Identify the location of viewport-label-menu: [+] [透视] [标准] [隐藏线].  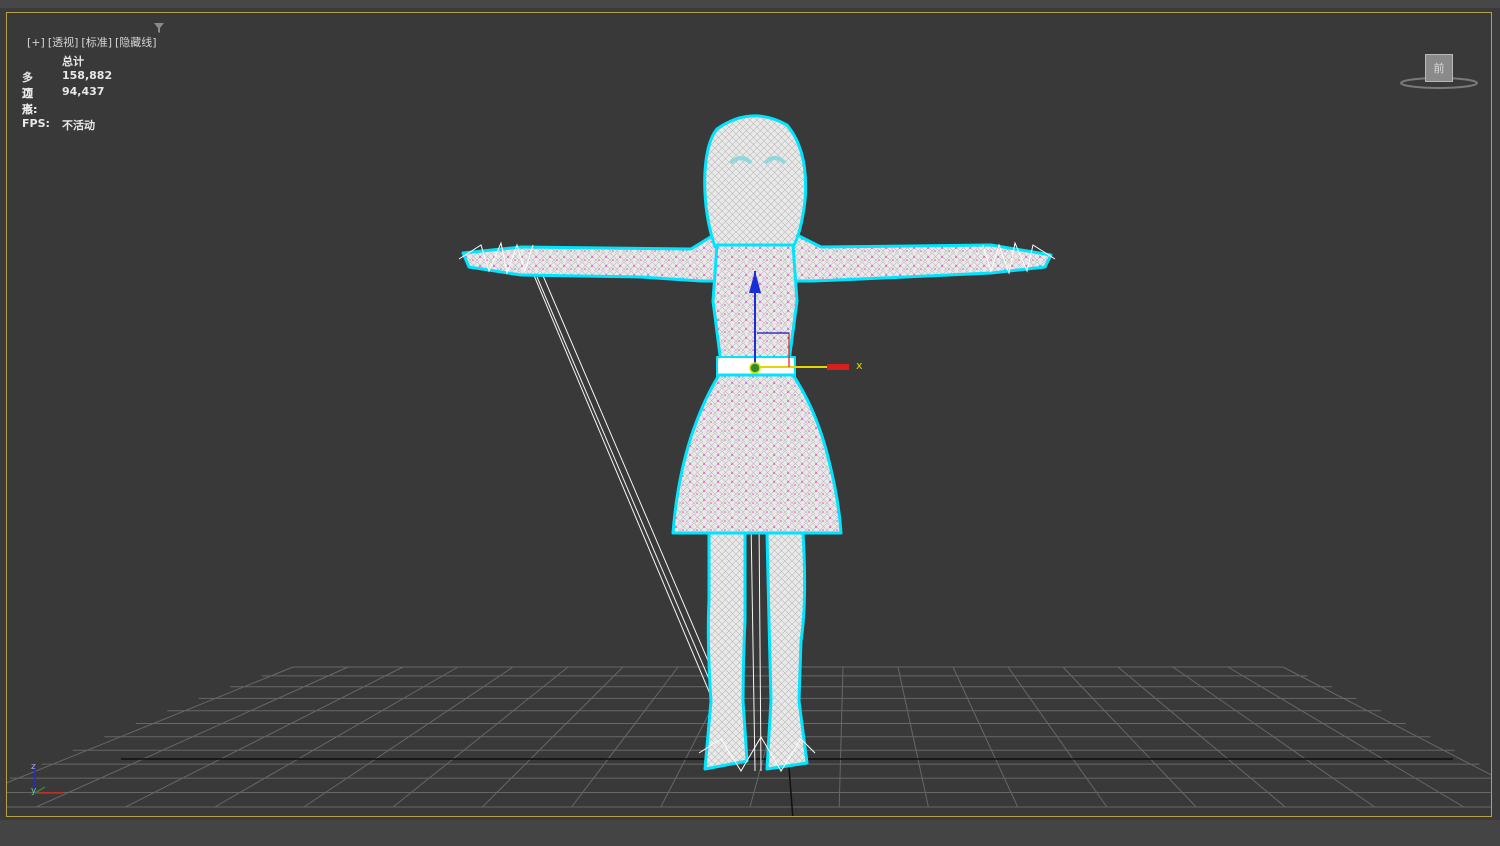
(86, 42).